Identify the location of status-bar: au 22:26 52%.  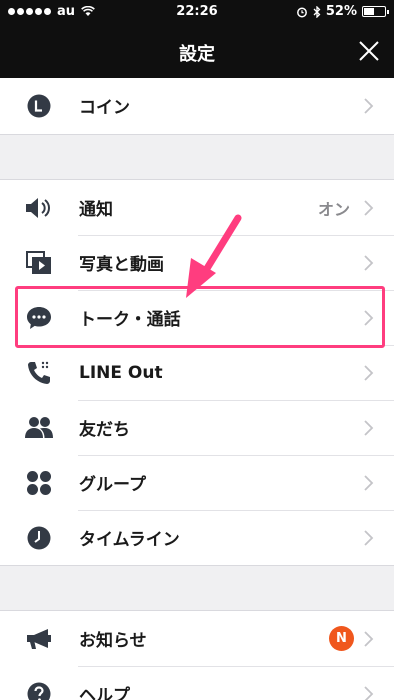
(197, 11).